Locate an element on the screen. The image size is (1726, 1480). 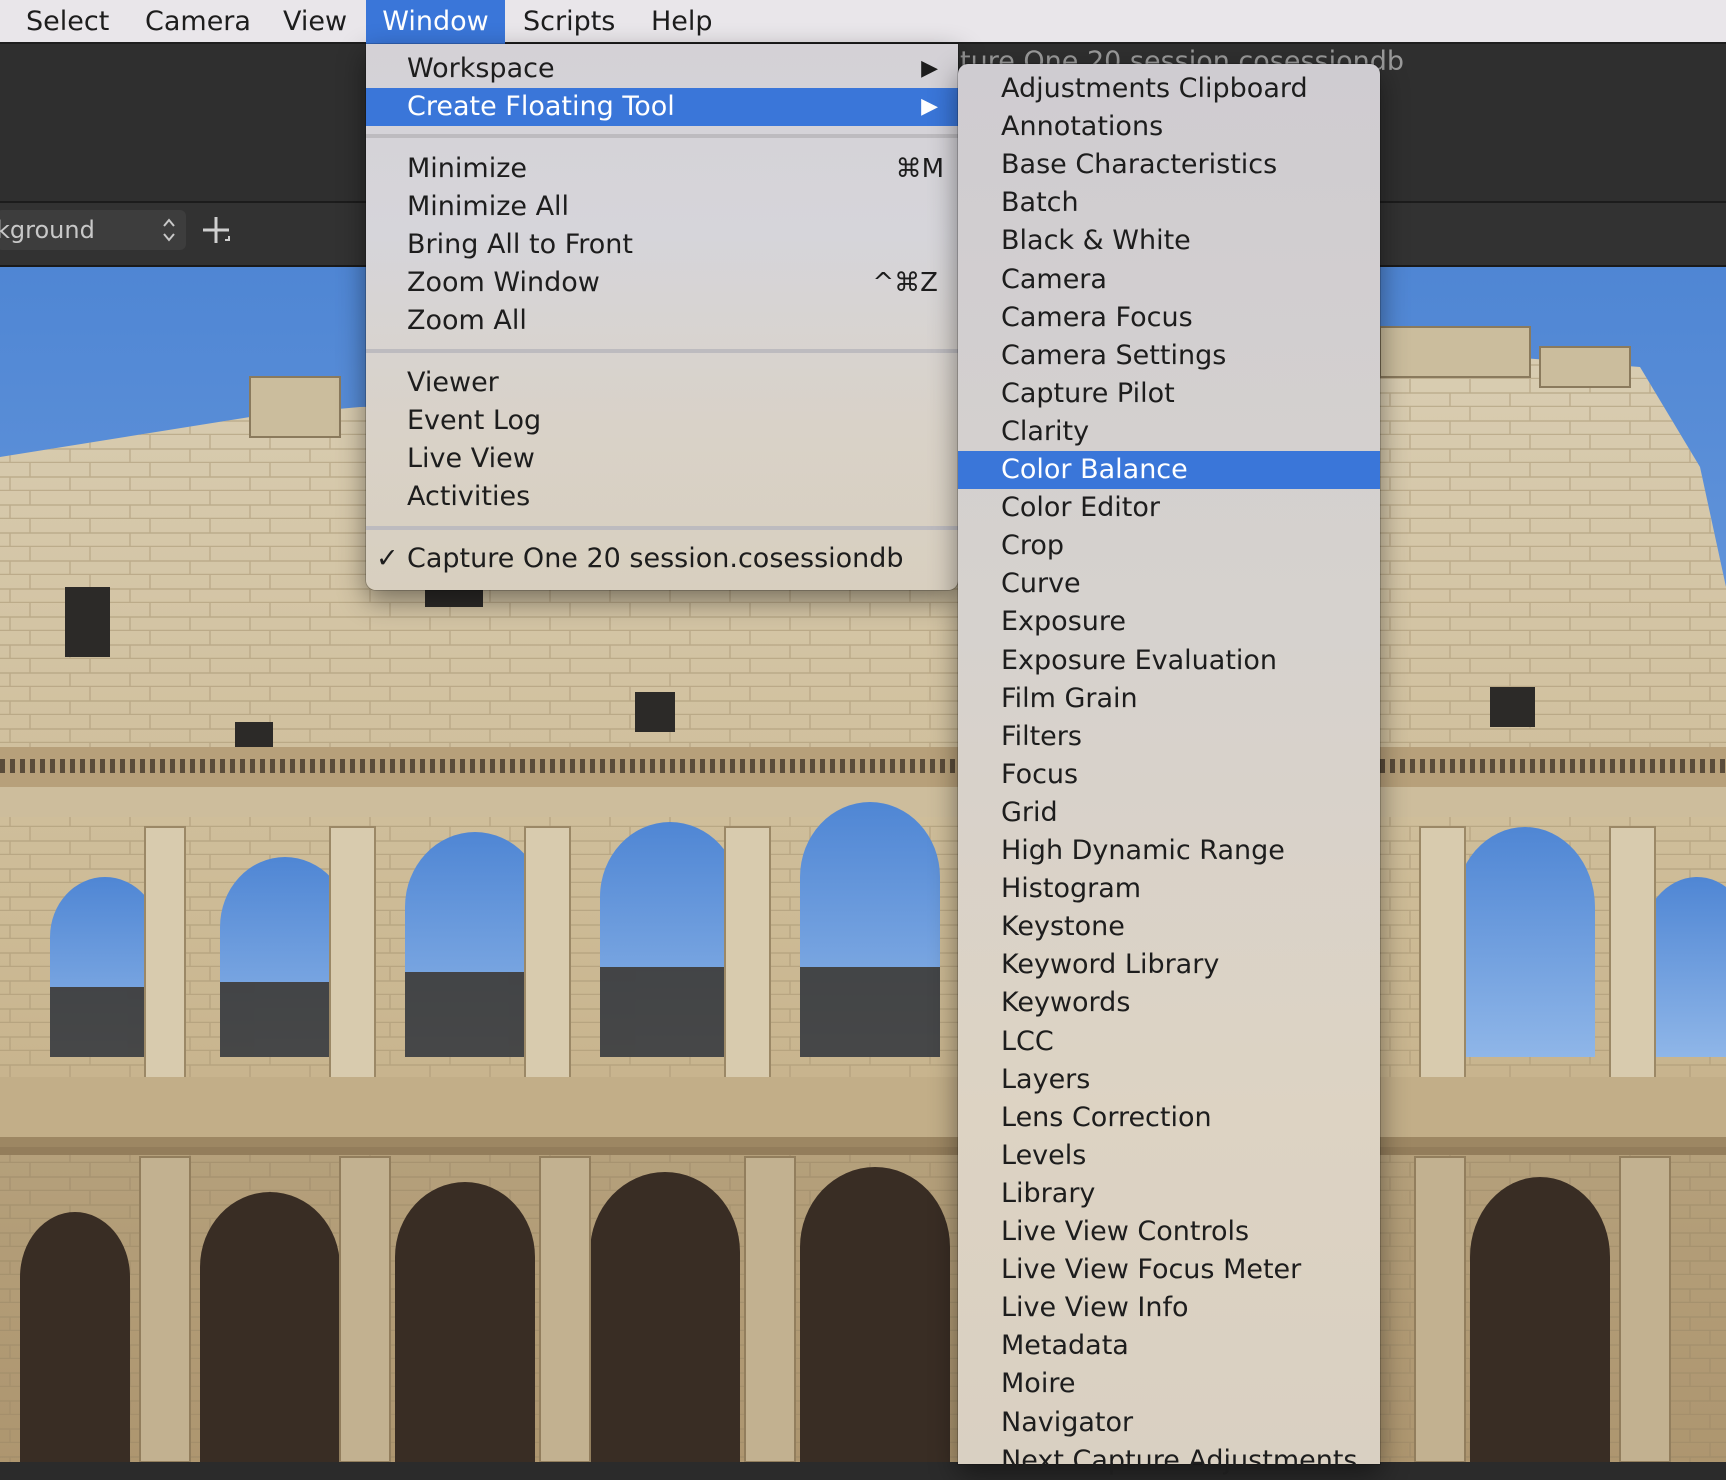
menu-item-activities: Activities is located at coordinates (662, 497).